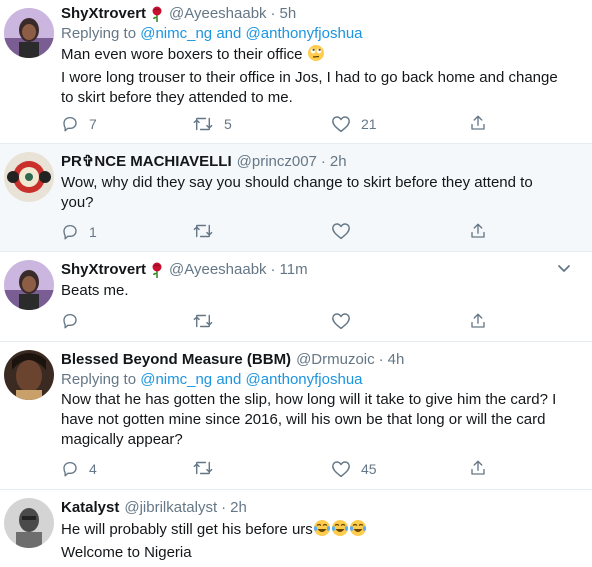 The height and width of the screenshot is (567, 592). I want to click on timestamp: 5h, so click(288, 14).